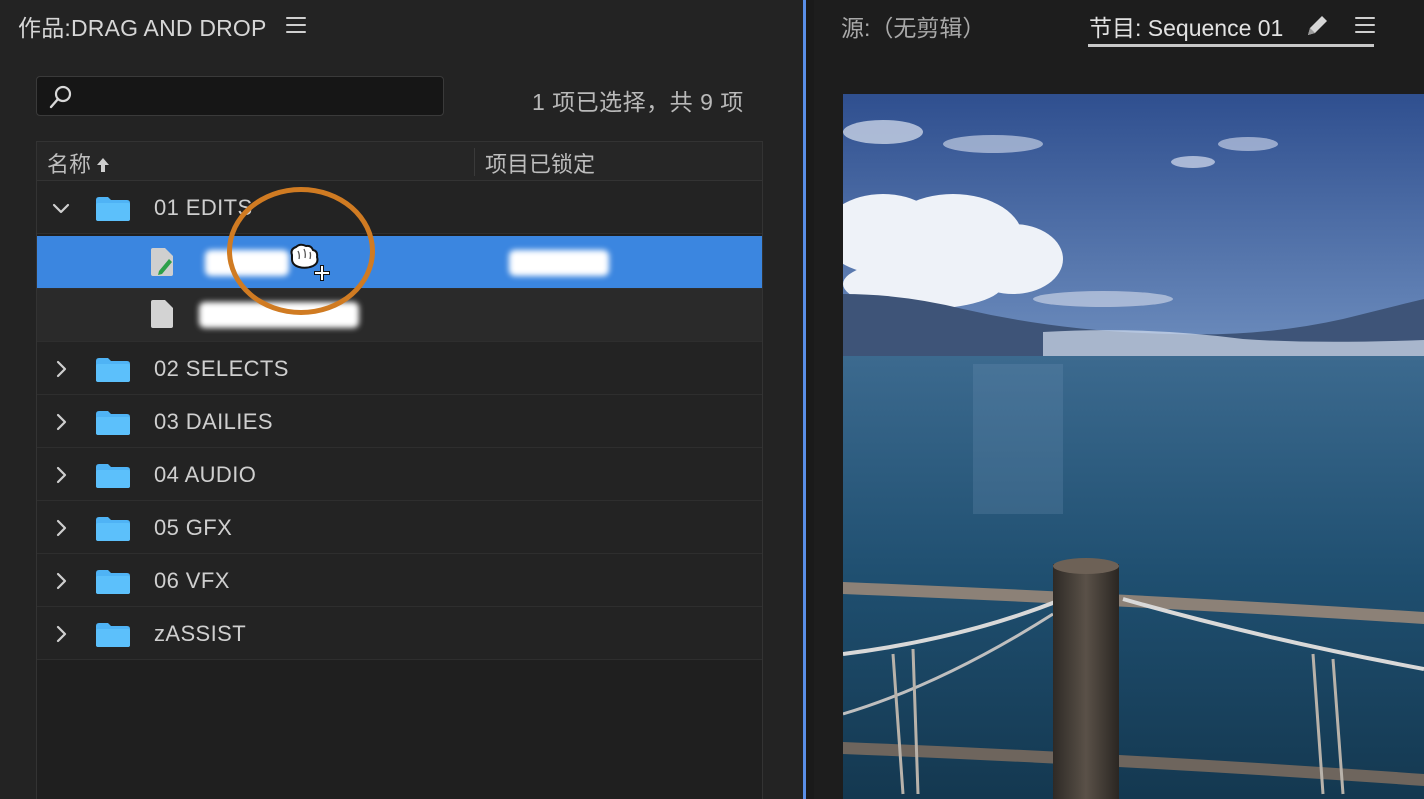  I want to click on chevron-down-icon, so click(61, 208).